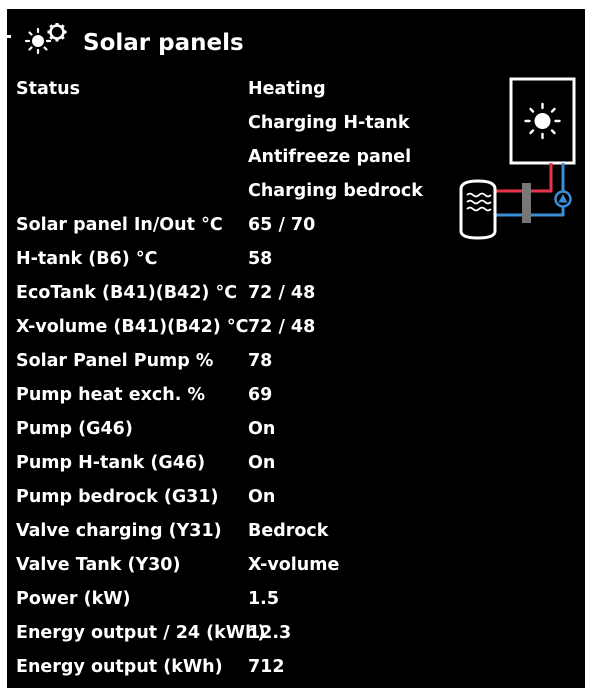  Describe the element at coordinates (260, 361) in the screenshot. I see `row-value: 78` at that location.